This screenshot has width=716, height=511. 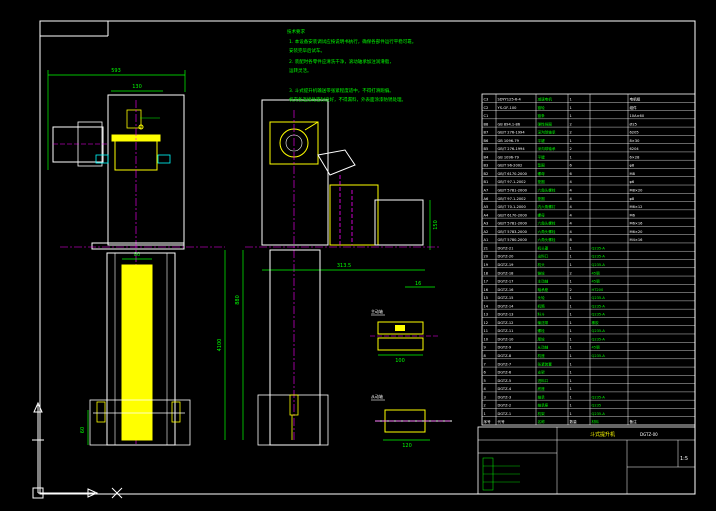 I want to click on detail-roller-bottom: 从动轴 120, so click(x=411, y=421).